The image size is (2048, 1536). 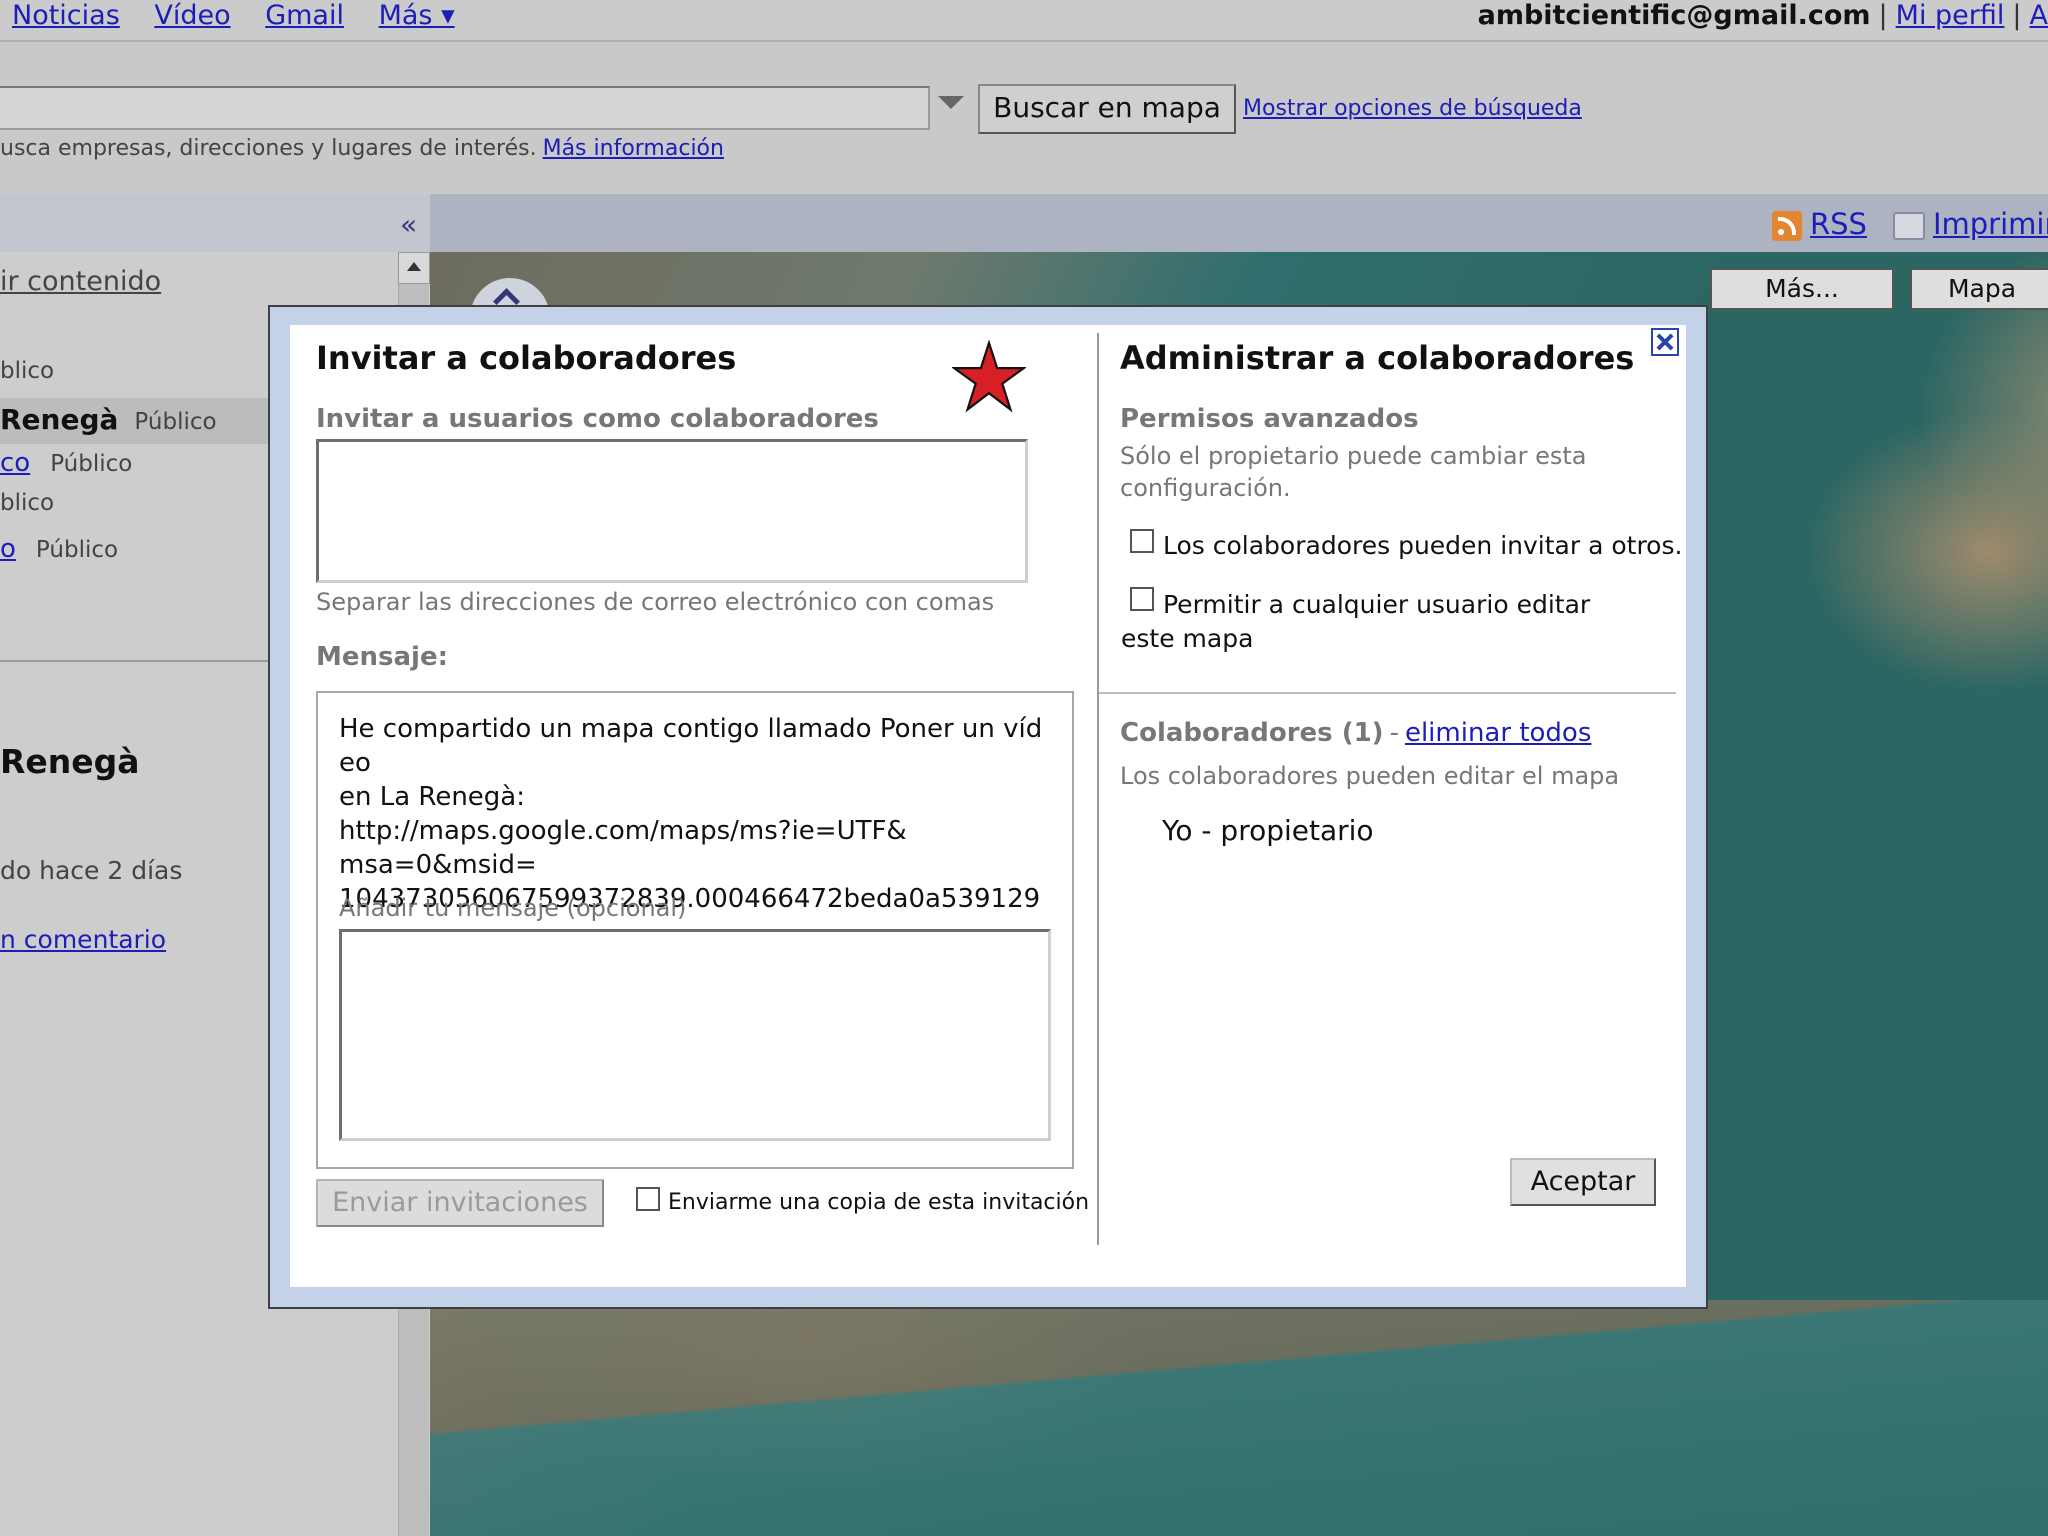 What do you see at coordinates (633, 148) in the screenshot?
I see `more-info-link: Más información` at bounding box center [633, 148].